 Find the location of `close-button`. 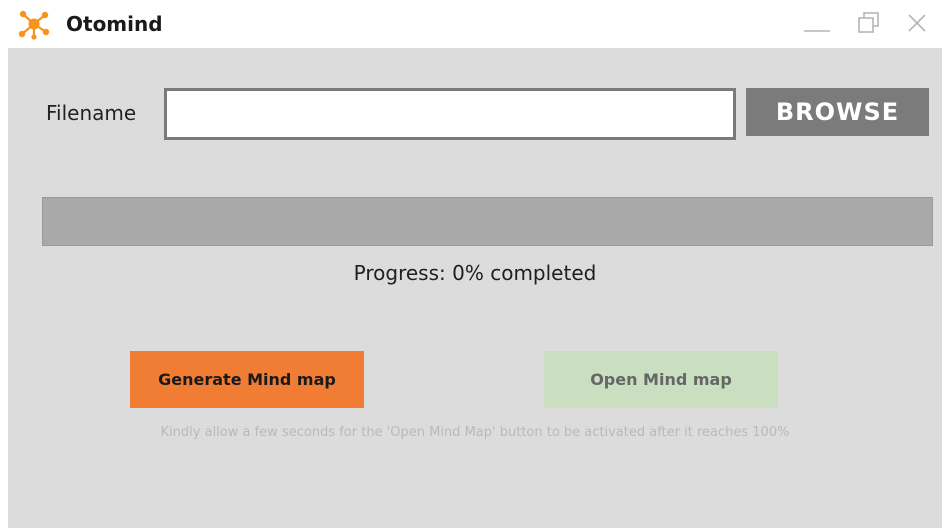

close-button is located at coordinates (917, 23).